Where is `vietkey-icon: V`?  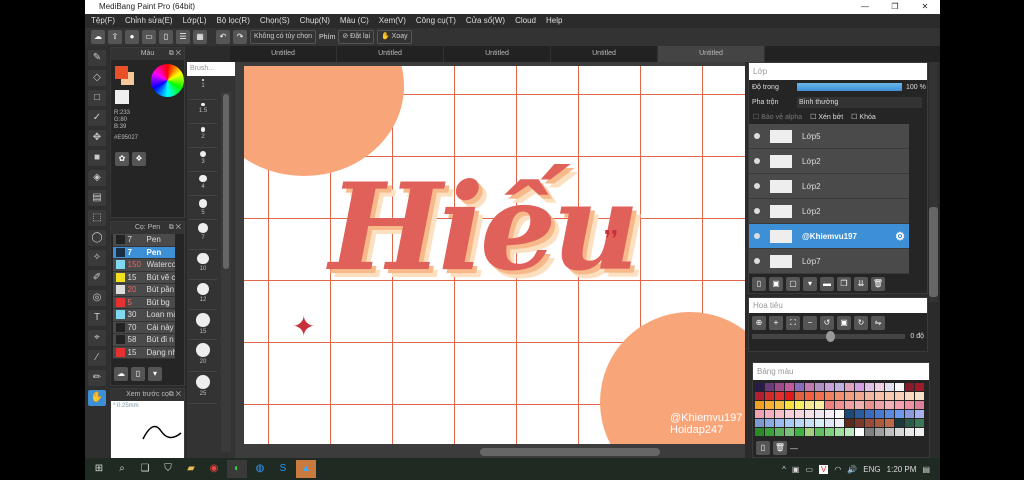
vietkey-icon: V is located at coordinates (824, 469).